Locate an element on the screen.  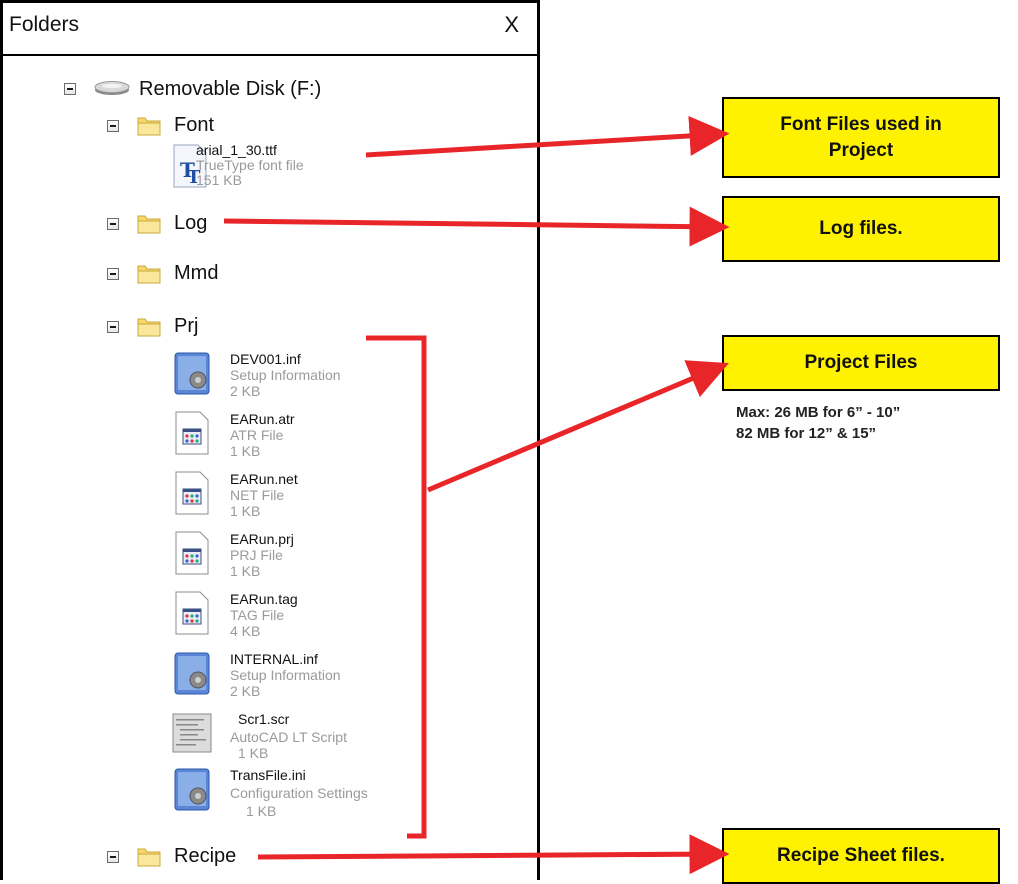
callout-project-files: Project Files is located at coordinates (861, 363).